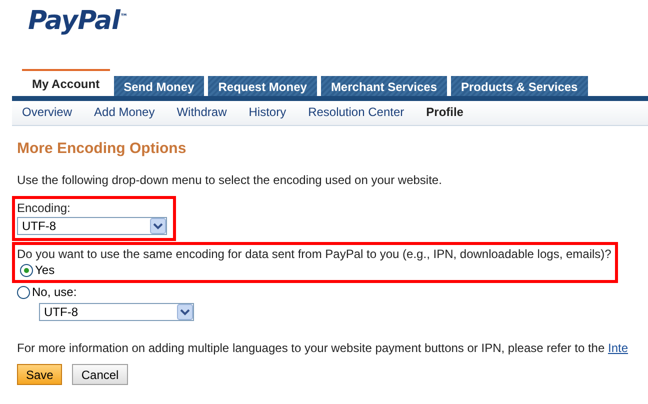 The width and height of the screenshot is (648, 404). Describe the element at coordinates (102, 148) in the screenshot. I see `page-heading: More Encoding Options` at that location.